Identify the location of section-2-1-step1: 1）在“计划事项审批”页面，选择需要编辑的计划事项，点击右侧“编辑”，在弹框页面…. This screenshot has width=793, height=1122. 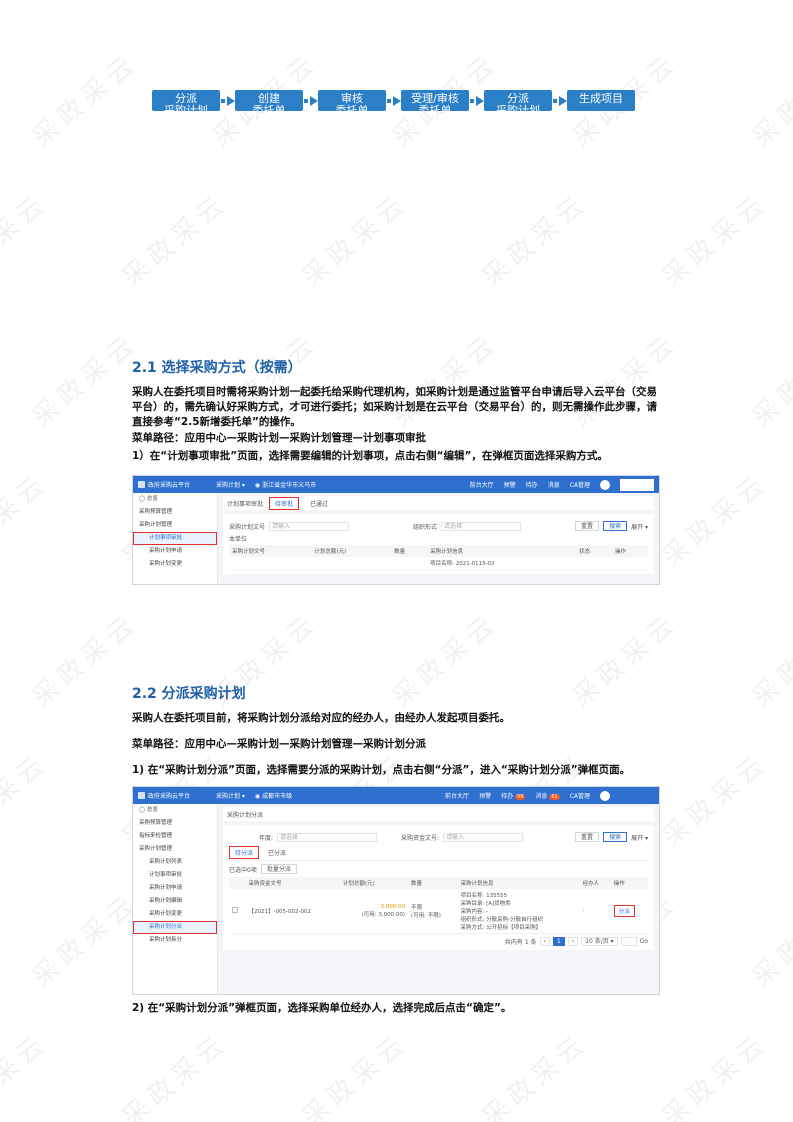
(370, 456).